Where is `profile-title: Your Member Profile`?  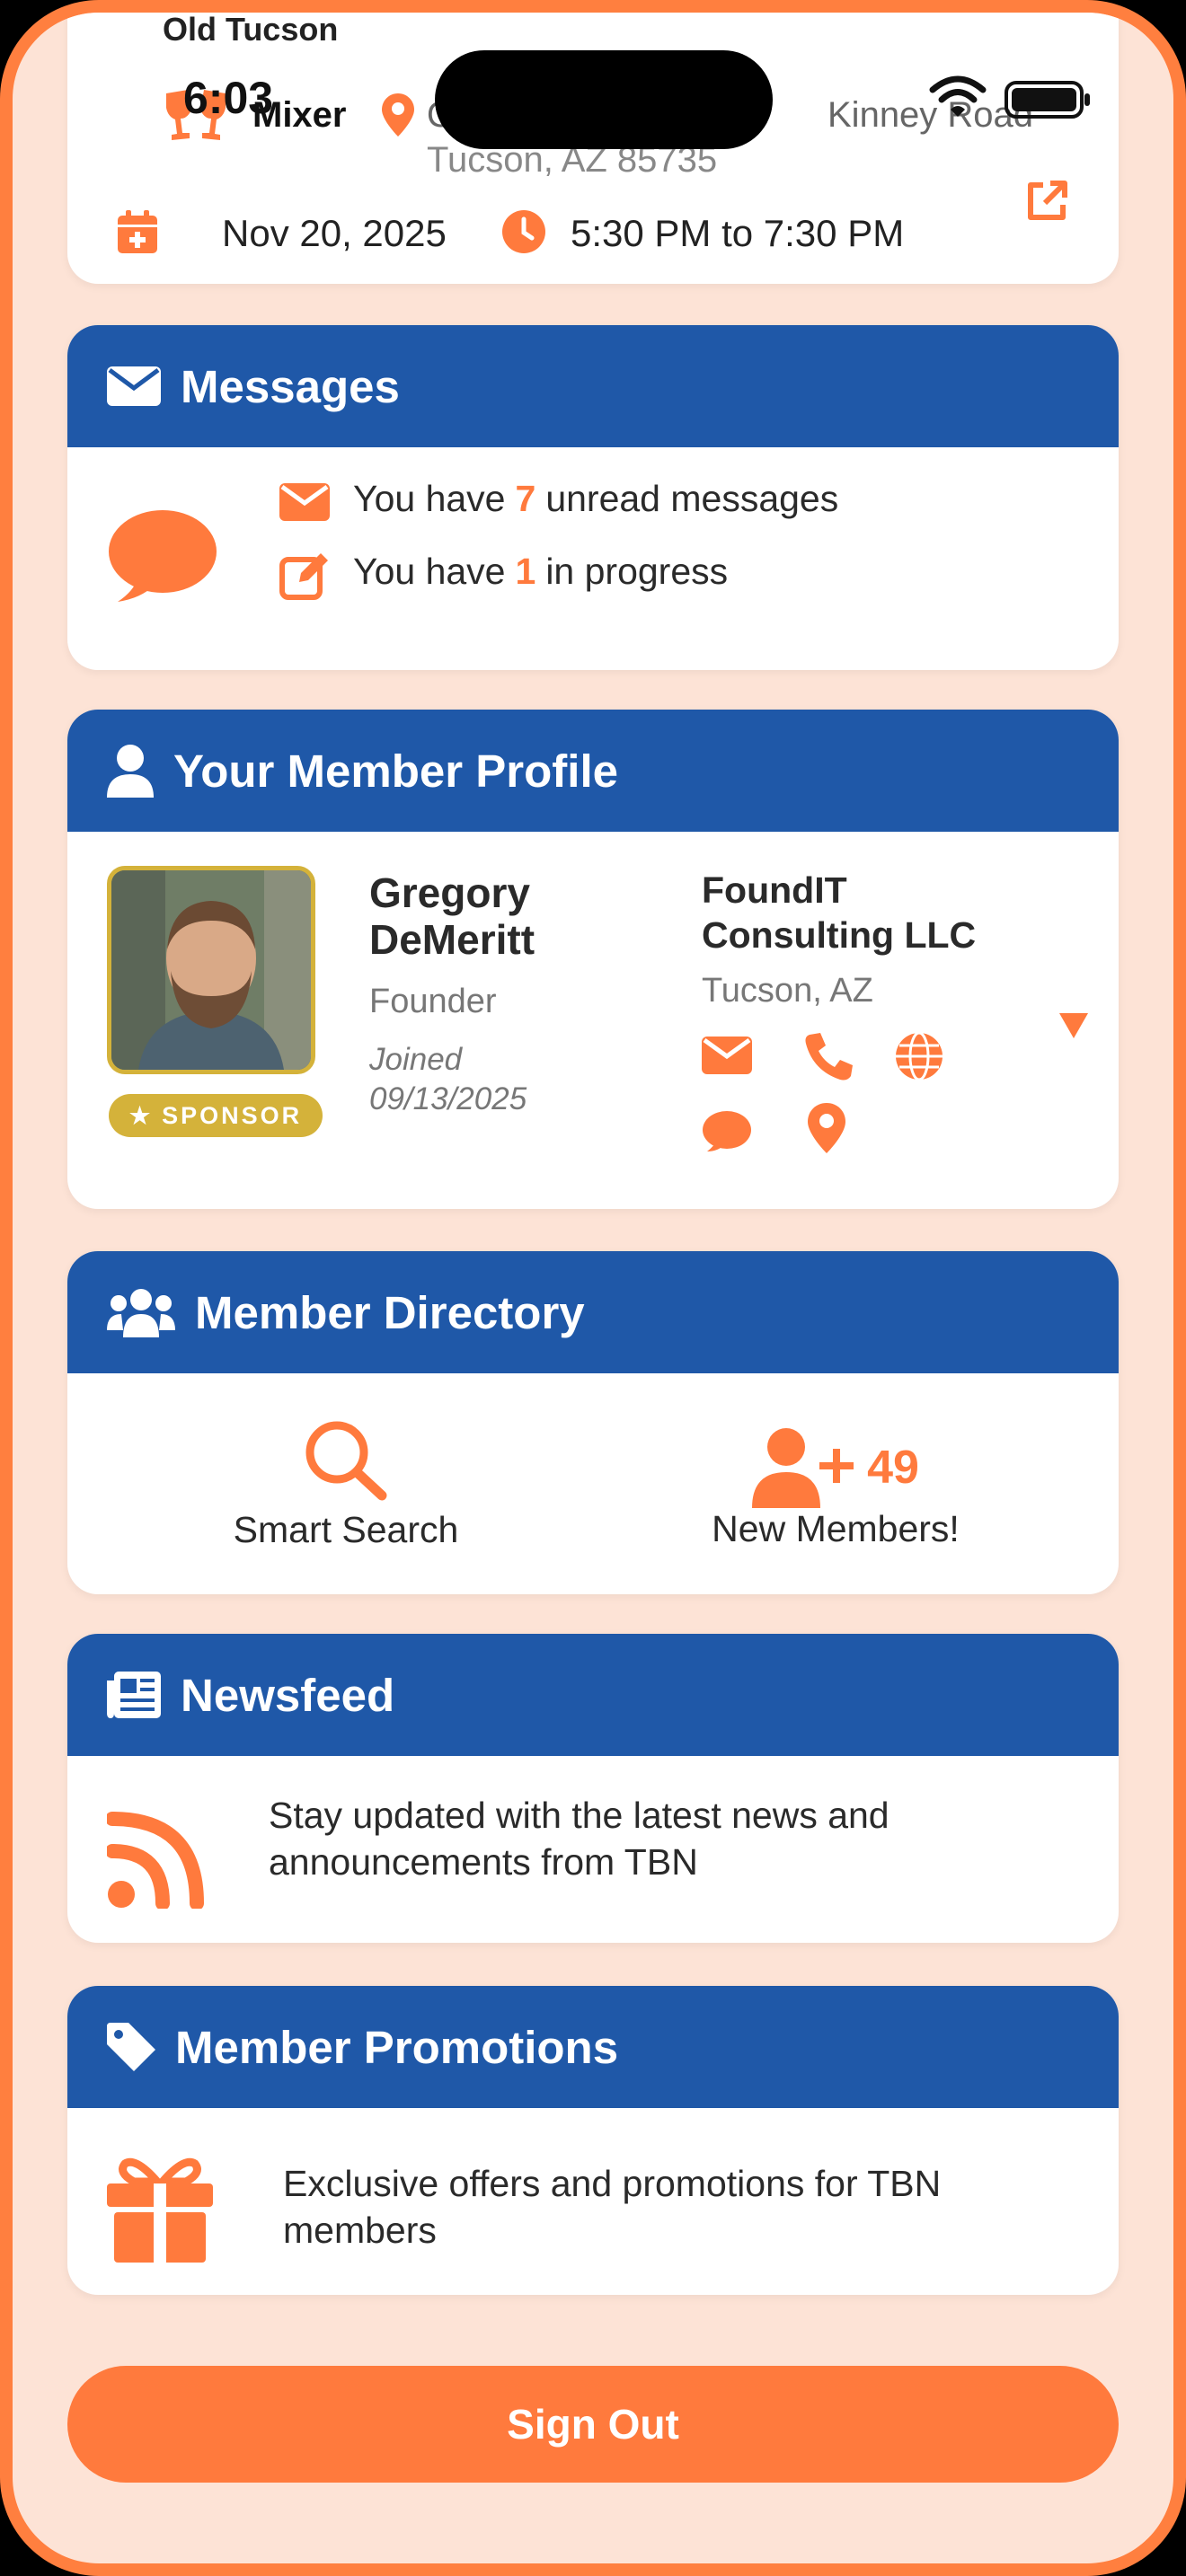
profile-title: Your Member Profile is located at coordinates (395, 771).